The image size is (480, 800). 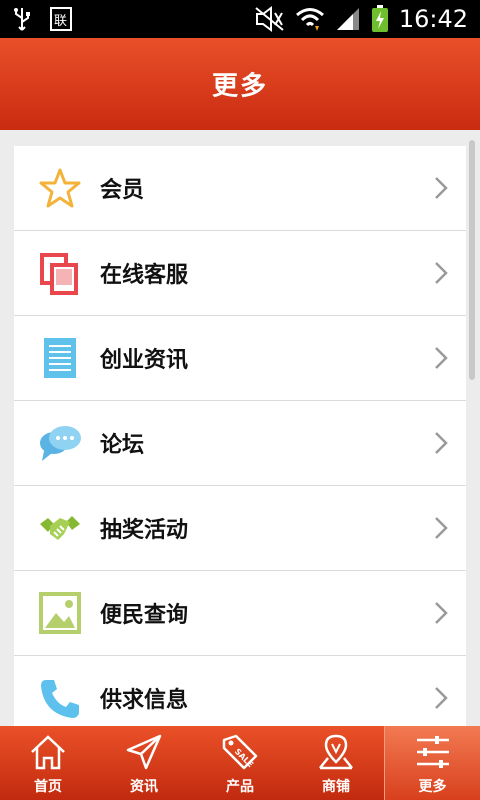 What do you see at coordinates (22, 19) in the screenshot?
I see `usb-icon` at bounding box center [22, 19].